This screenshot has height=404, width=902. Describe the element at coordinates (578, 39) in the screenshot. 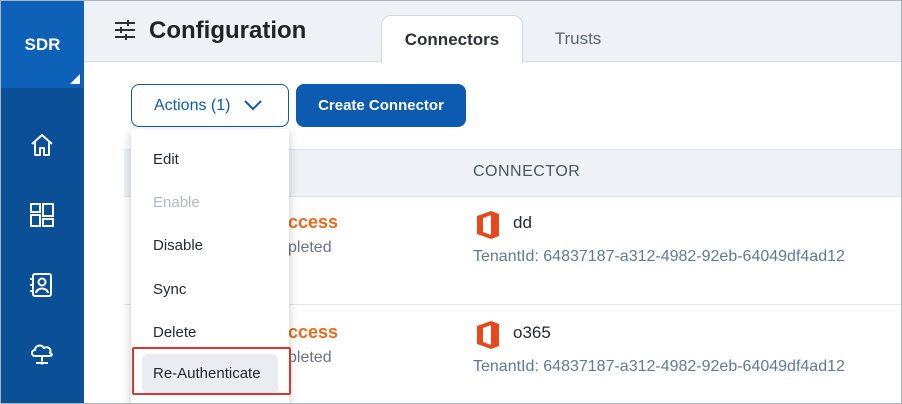

I see `tab-trusts: Trusts` at that location.